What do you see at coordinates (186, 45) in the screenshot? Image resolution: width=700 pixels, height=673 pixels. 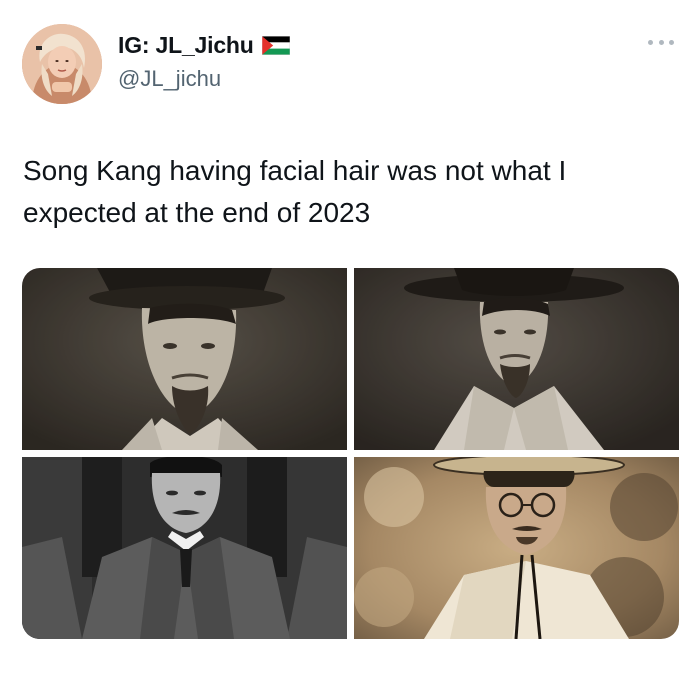 I see `display-name-text: IG: JL_Jichu` at bounding box center [186, 45].